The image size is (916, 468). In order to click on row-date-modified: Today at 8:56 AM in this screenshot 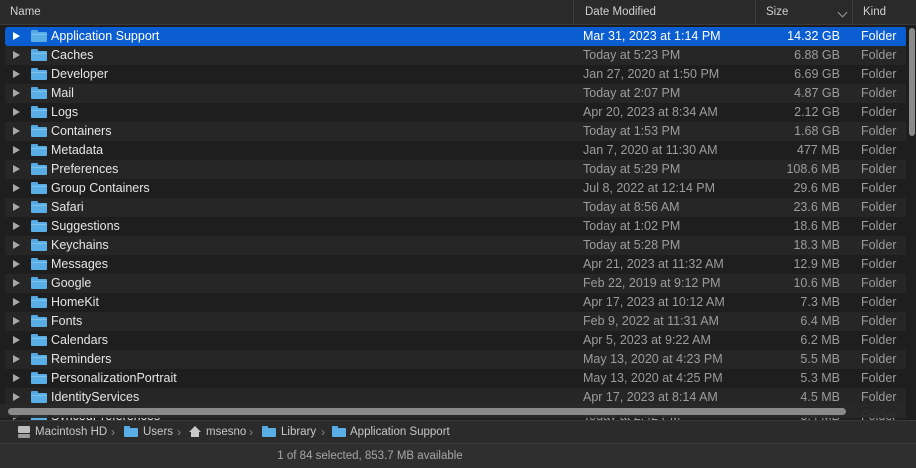, I will do `click(631, 207)`.